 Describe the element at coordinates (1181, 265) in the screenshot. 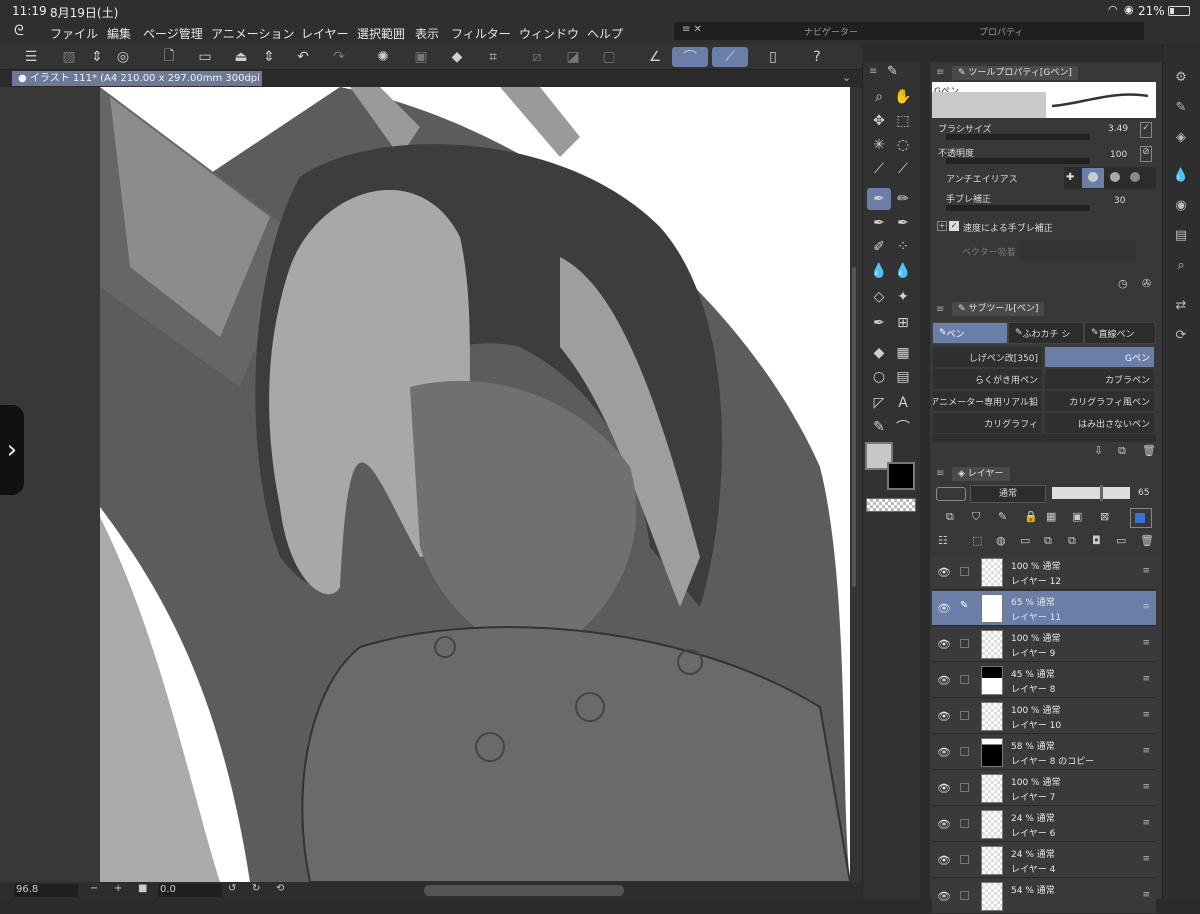

I see `search-icon: ⌕` at that location.